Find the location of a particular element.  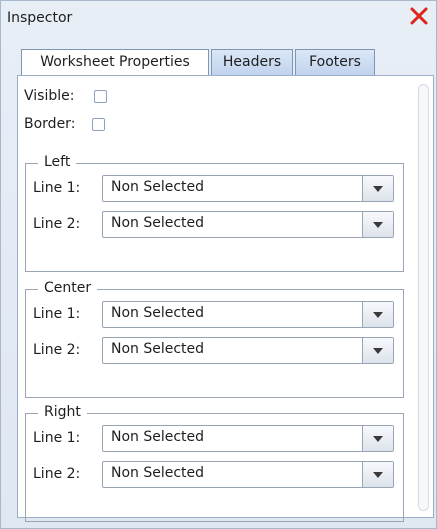

tab-footers: Footers is located at coordinates (335, 62).